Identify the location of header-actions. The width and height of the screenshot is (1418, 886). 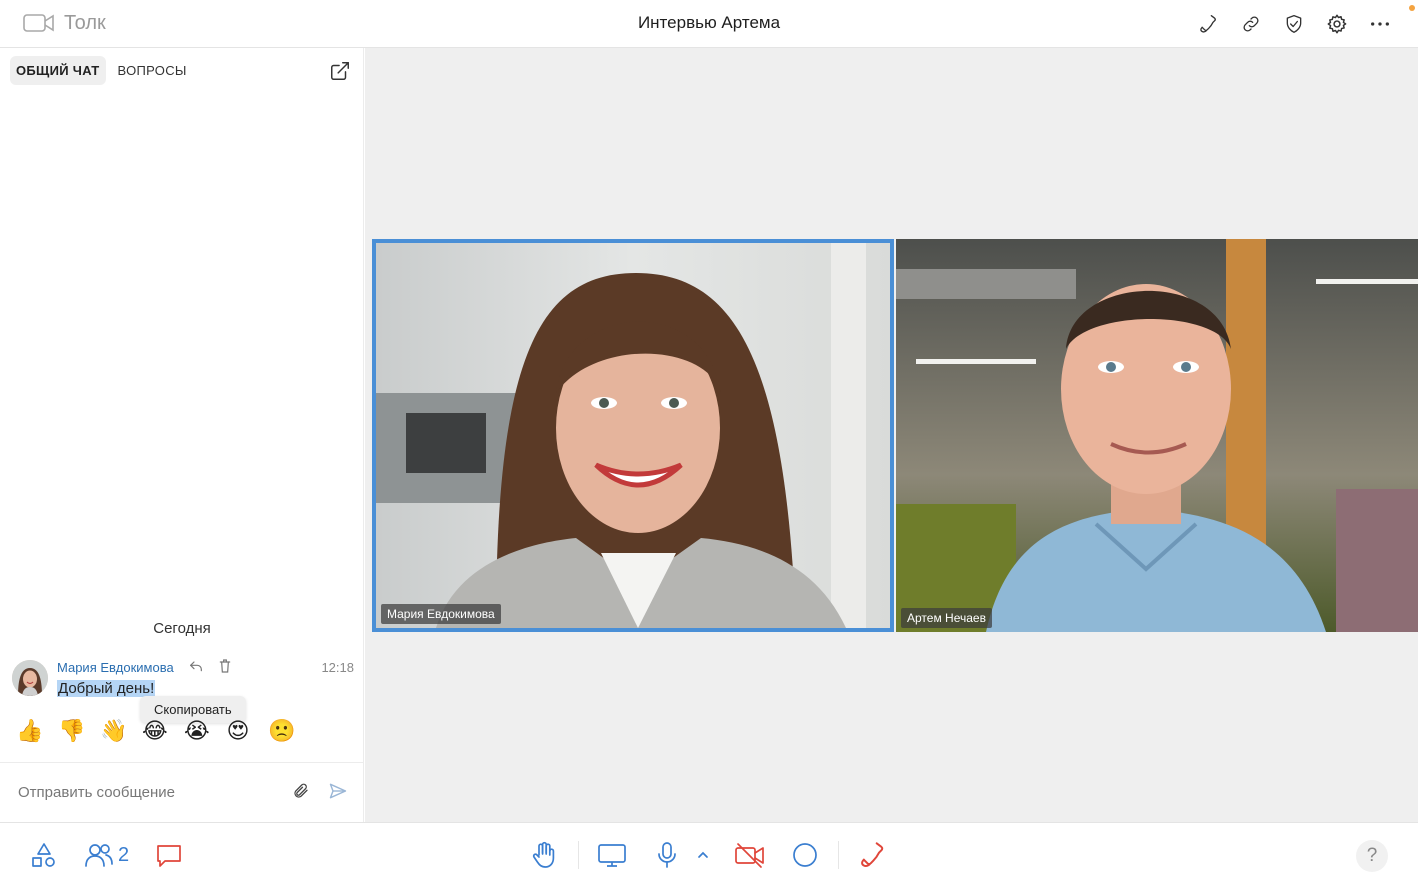
(1294, 24).